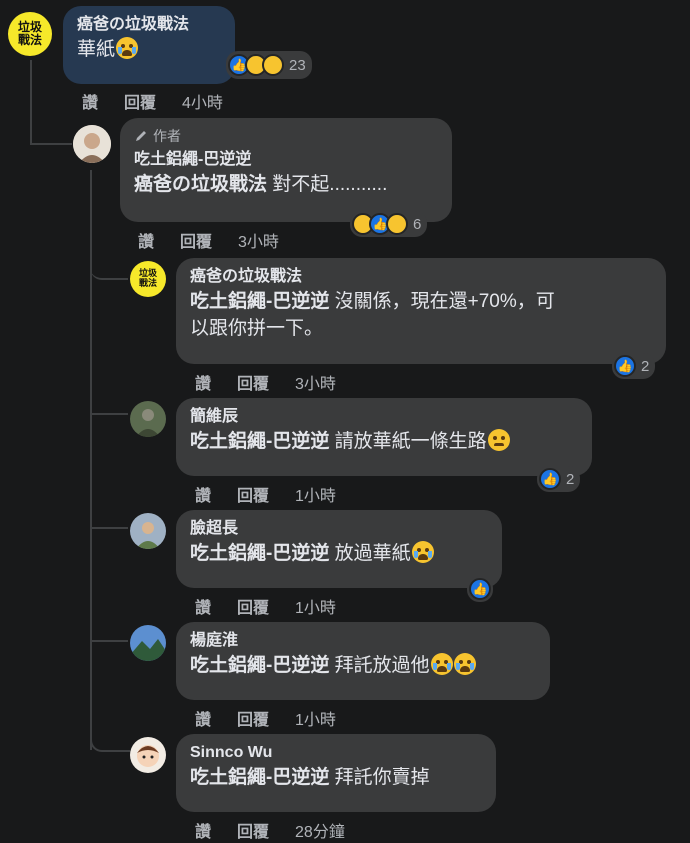  Describe the element at coordinates (31, 102) in the screenshot. I see `thread-line-main` at that location.